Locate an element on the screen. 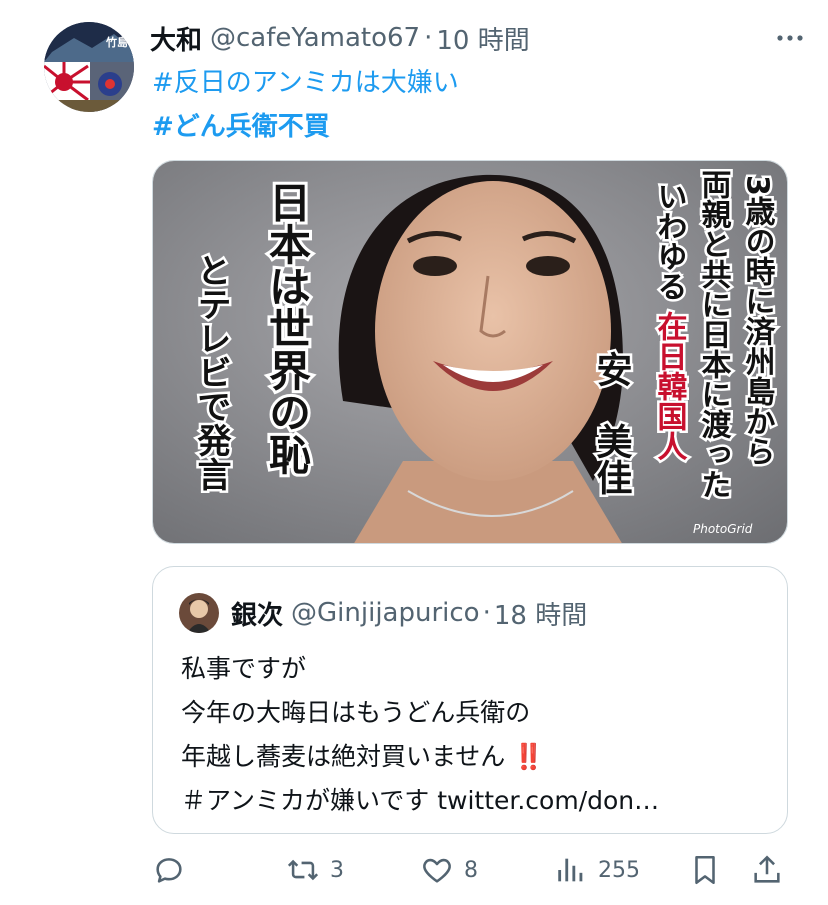 The image size is (828, 905). hashtag-link: #どん兵衛不買 is located at coordinates (241, 124).